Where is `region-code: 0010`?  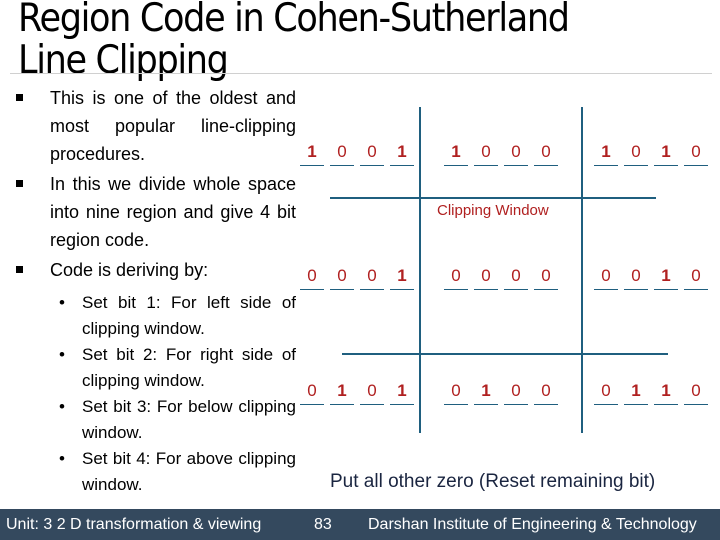 region-code: 0010 is located at coordinates (651, 277).